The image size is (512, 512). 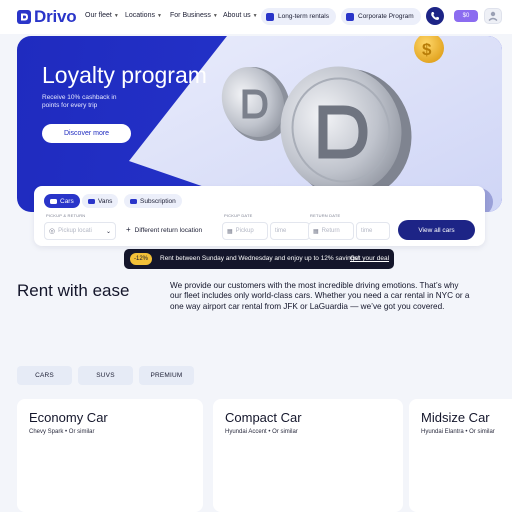 I want to click on tab-label: Subscription, so click(x=158, y=201).